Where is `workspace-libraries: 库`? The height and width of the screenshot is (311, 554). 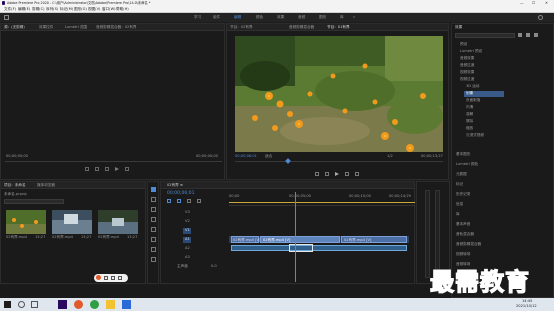 workspace-libraries: 库 is located at coordinates (342, 17).